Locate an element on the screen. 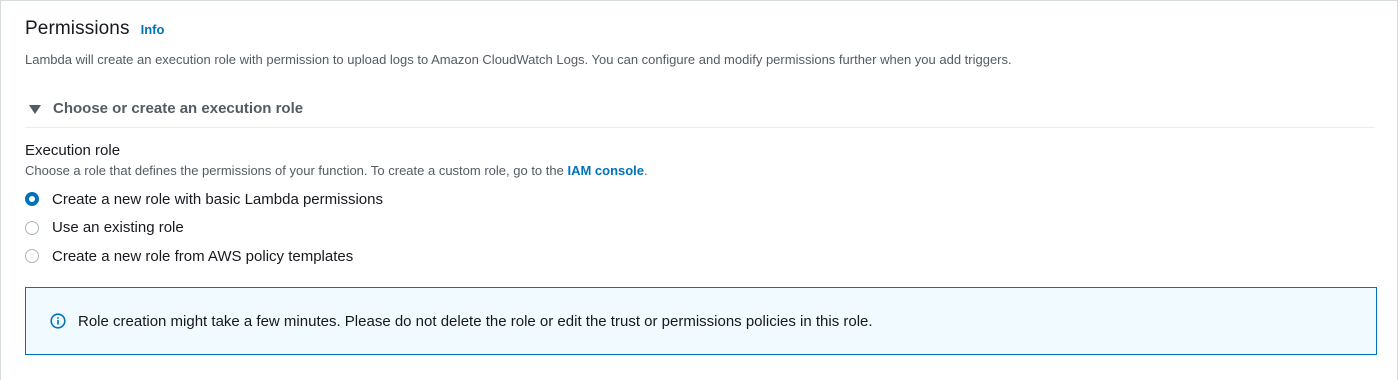 The width and height of the screenshot is (1400, 380). description-suffix: . is located at coordinates (646, 170).